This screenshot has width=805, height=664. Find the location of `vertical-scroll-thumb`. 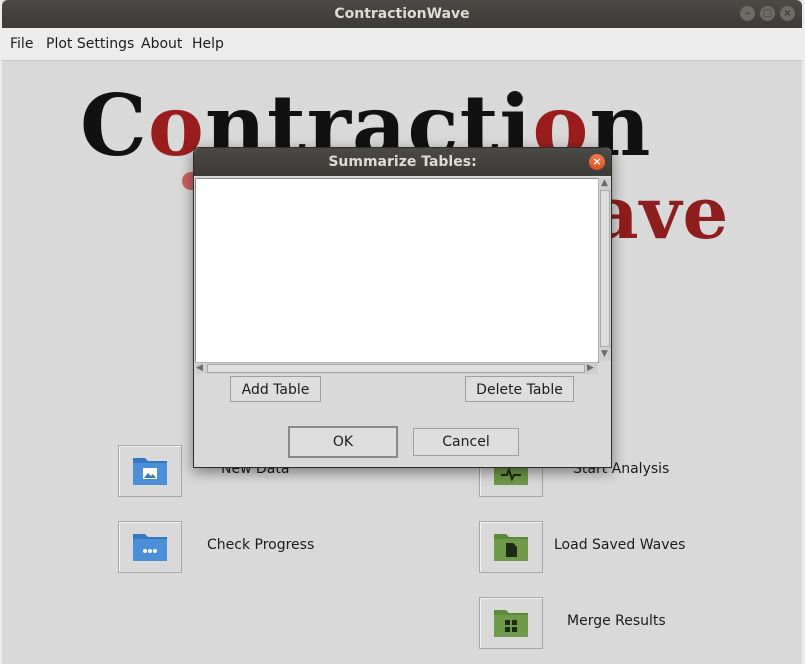

vertical-scroll-thumb is located at coordinates (605, 268).